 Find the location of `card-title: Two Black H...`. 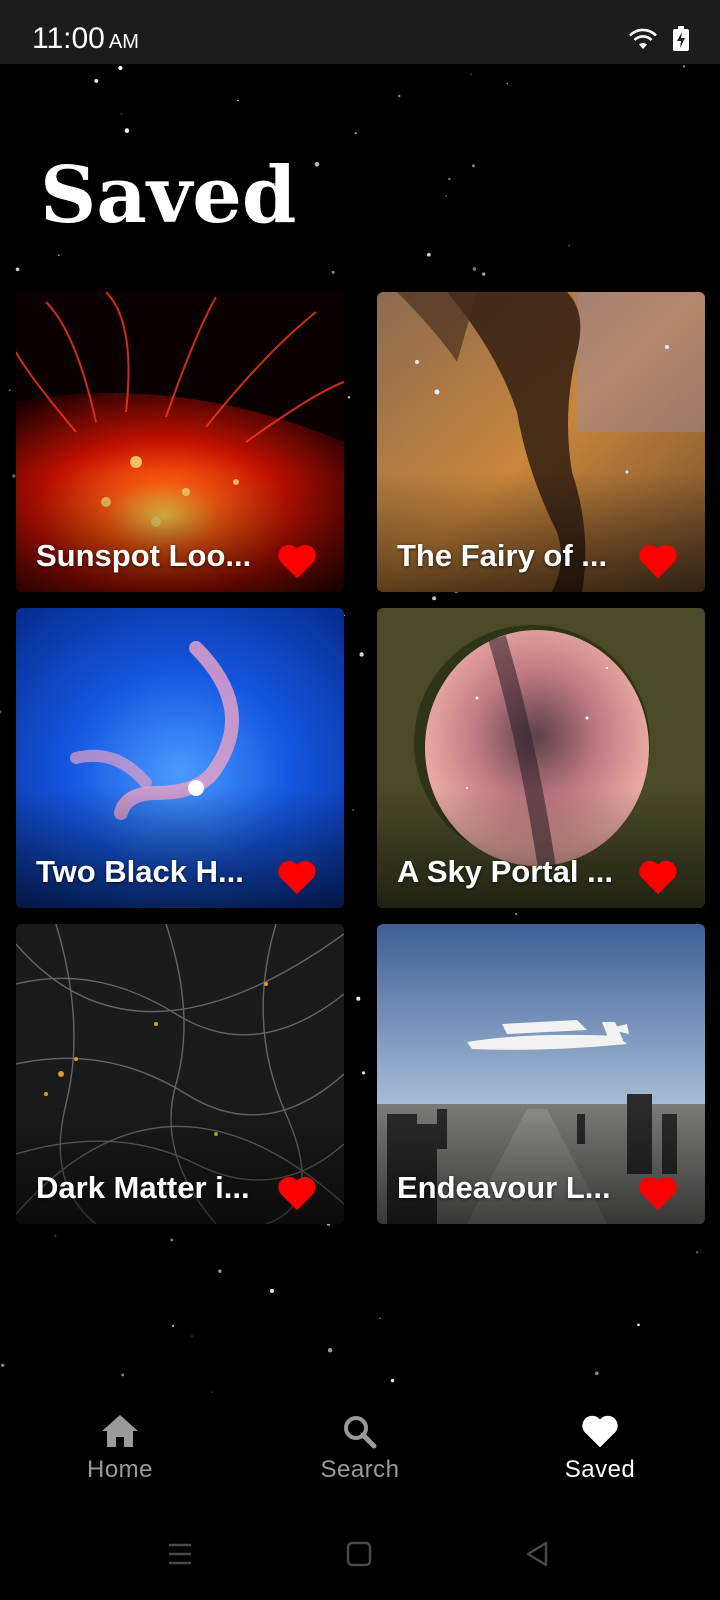

card-title: Two Black H... is located at coordinates (140, 871).